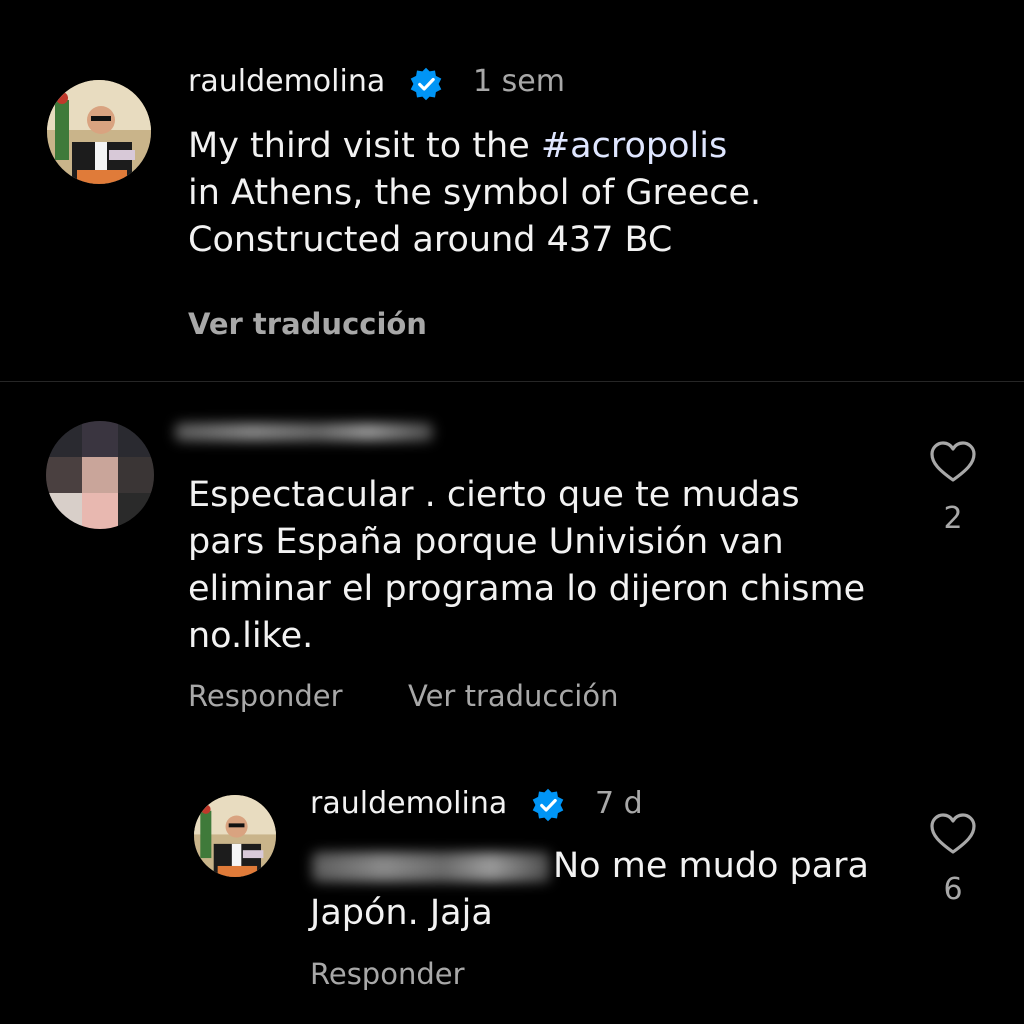 The image size is (1024, 1024). What do you see at coordinates (265, 696) in the screenshot?
I see `comment-reply-button: Responder` at bounding box center [265, 696].